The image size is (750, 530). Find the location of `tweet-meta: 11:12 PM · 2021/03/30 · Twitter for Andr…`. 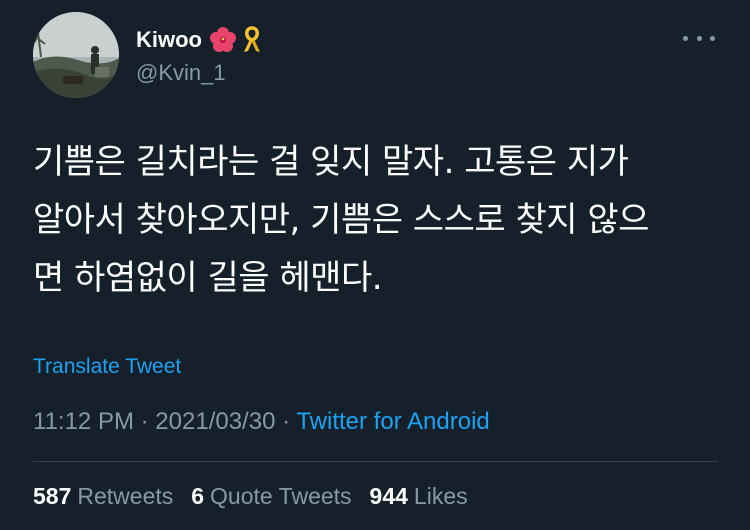

tweet-meta: 11:12 PM · 2021/03/30 · Twitter for Andr… is located at coordinates (261, 422).